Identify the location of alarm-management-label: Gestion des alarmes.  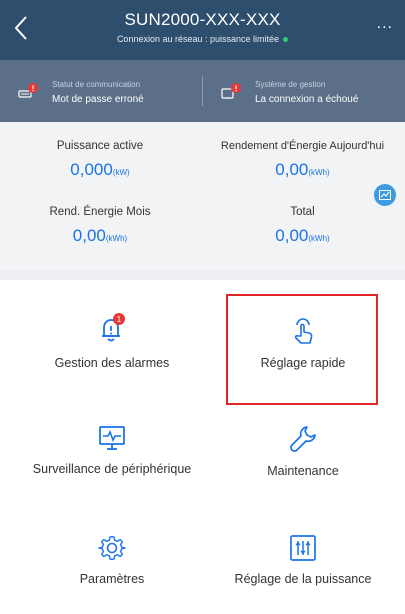
(112, 363).